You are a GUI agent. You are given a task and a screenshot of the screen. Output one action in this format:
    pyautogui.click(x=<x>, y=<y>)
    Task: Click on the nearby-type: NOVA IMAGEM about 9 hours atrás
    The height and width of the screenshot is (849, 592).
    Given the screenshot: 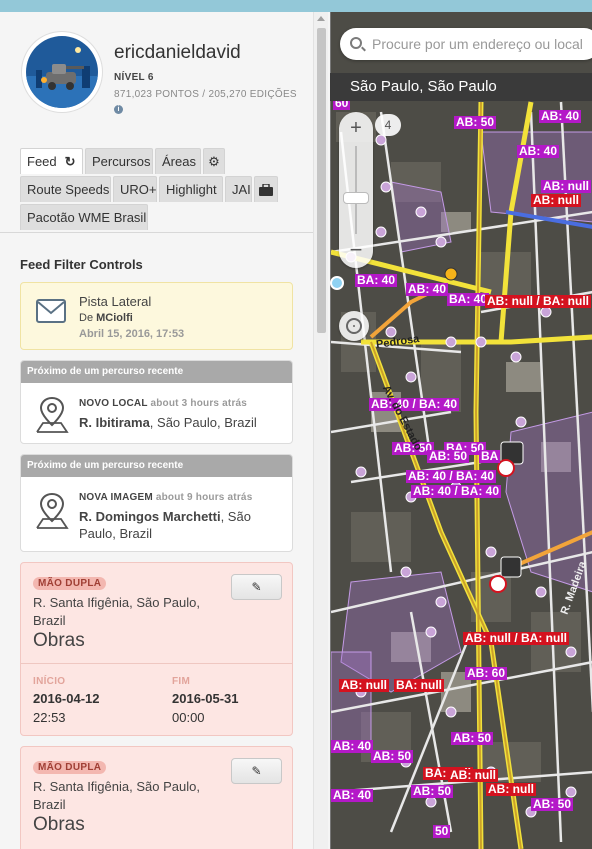 What is the action you would take?
    pyautogui.click(x=165, y=497)
    